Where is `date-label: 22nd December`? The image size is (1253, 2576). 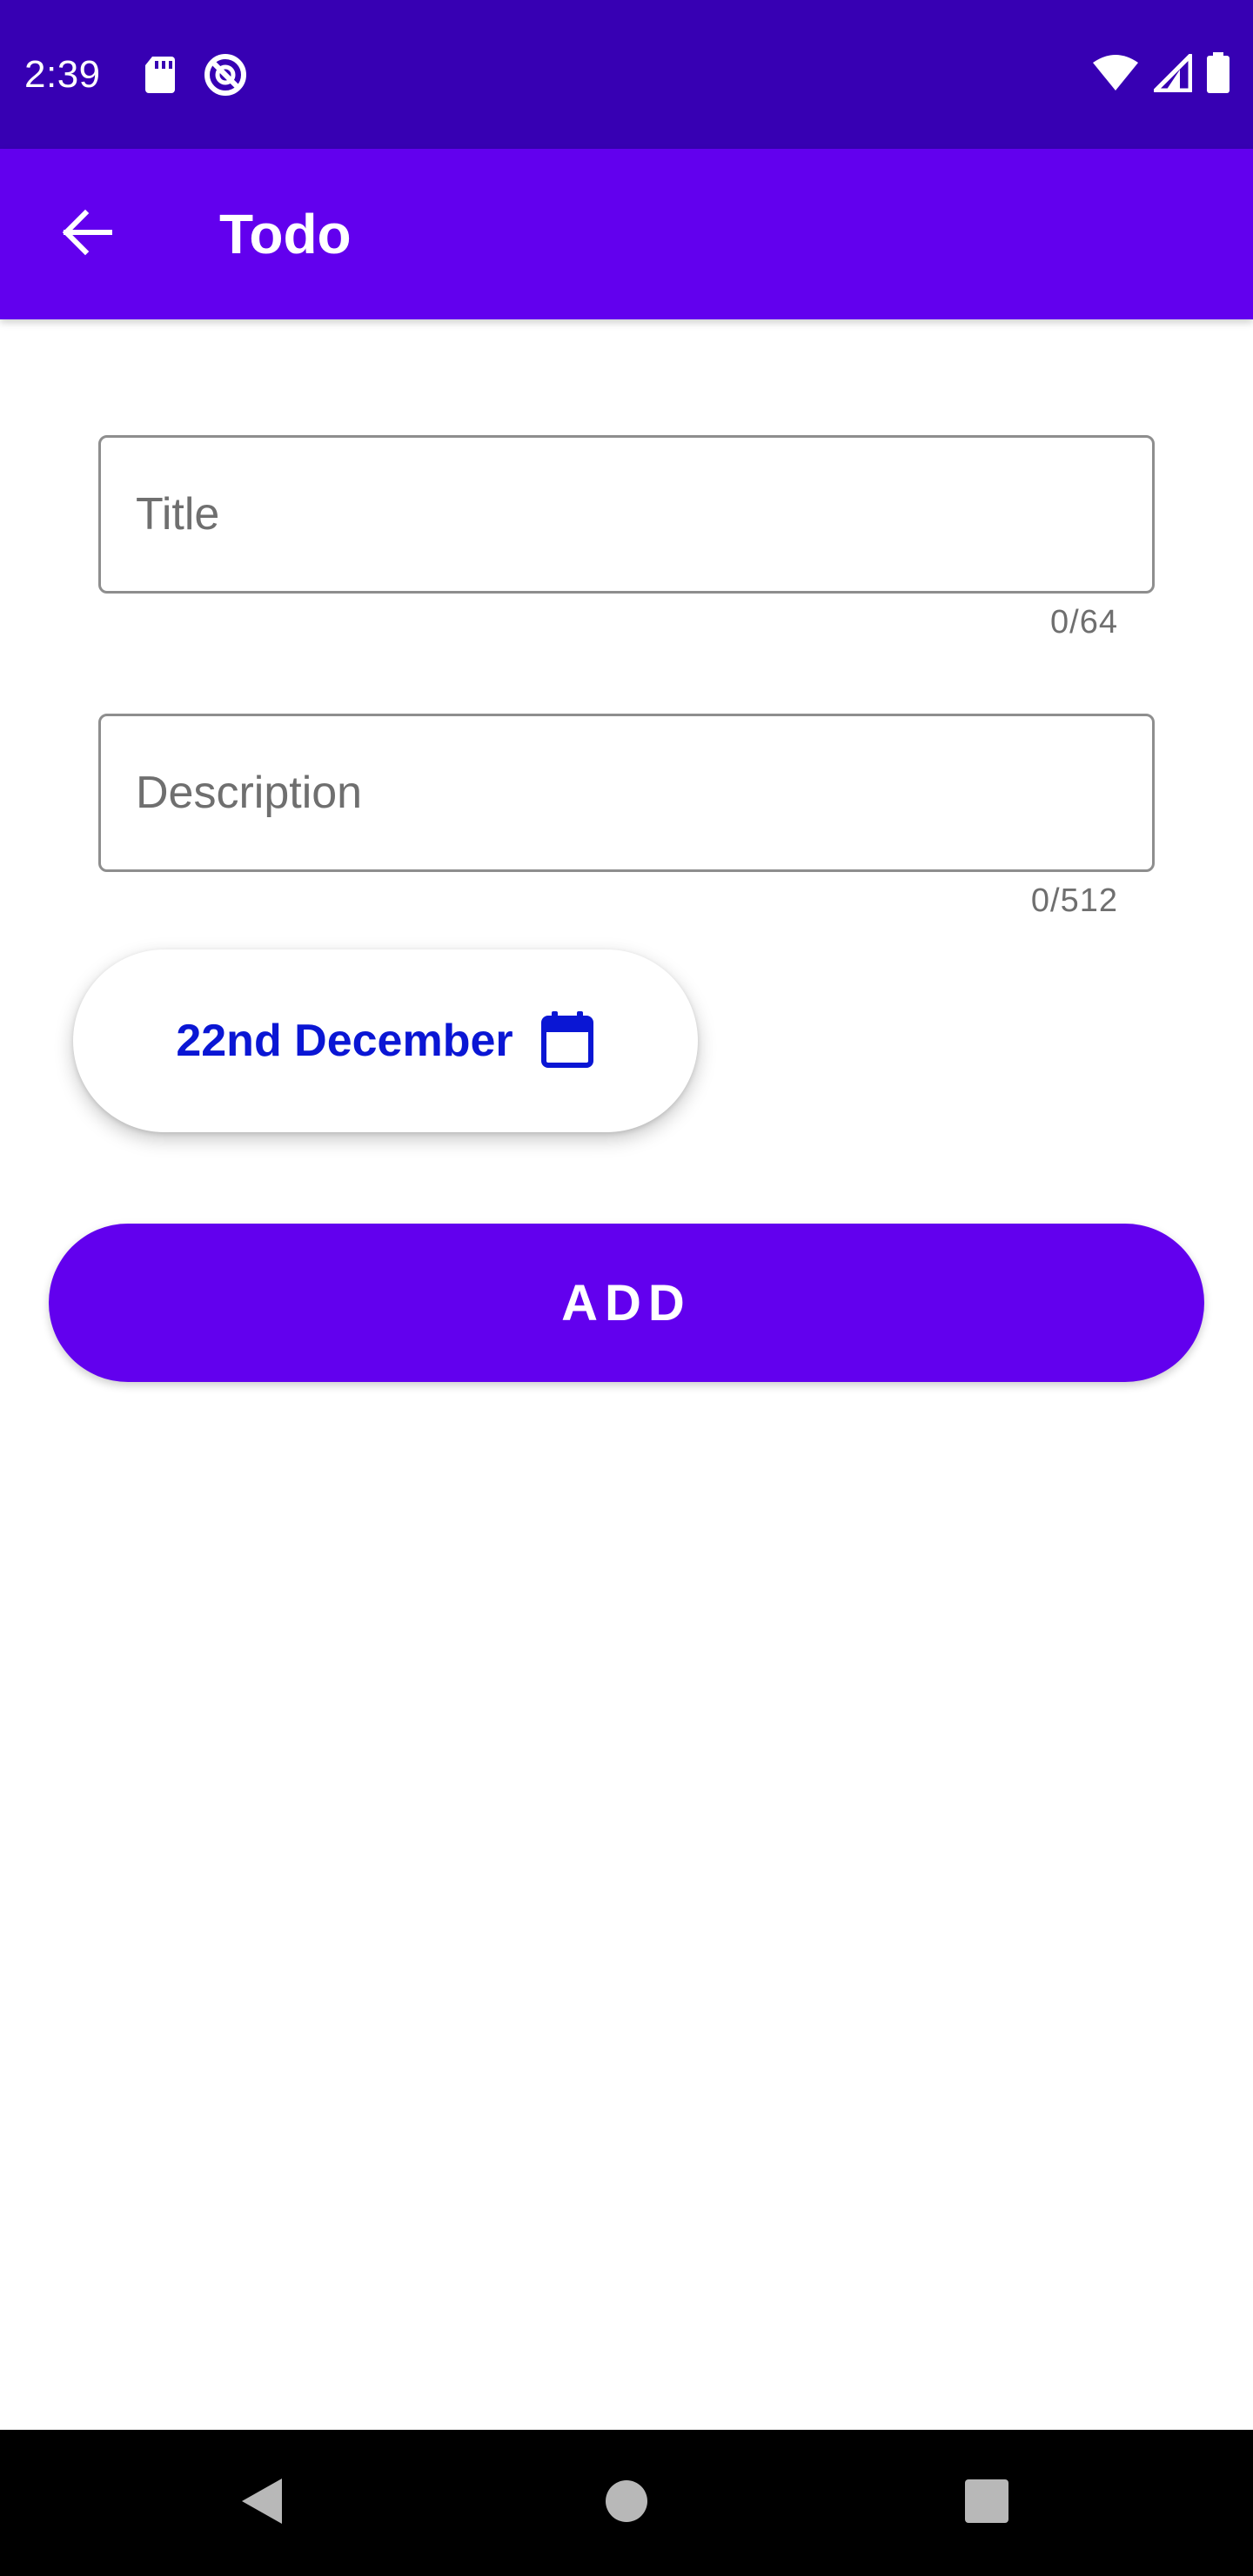
date-label: 22nd December is located at coordinates (344, 1041).